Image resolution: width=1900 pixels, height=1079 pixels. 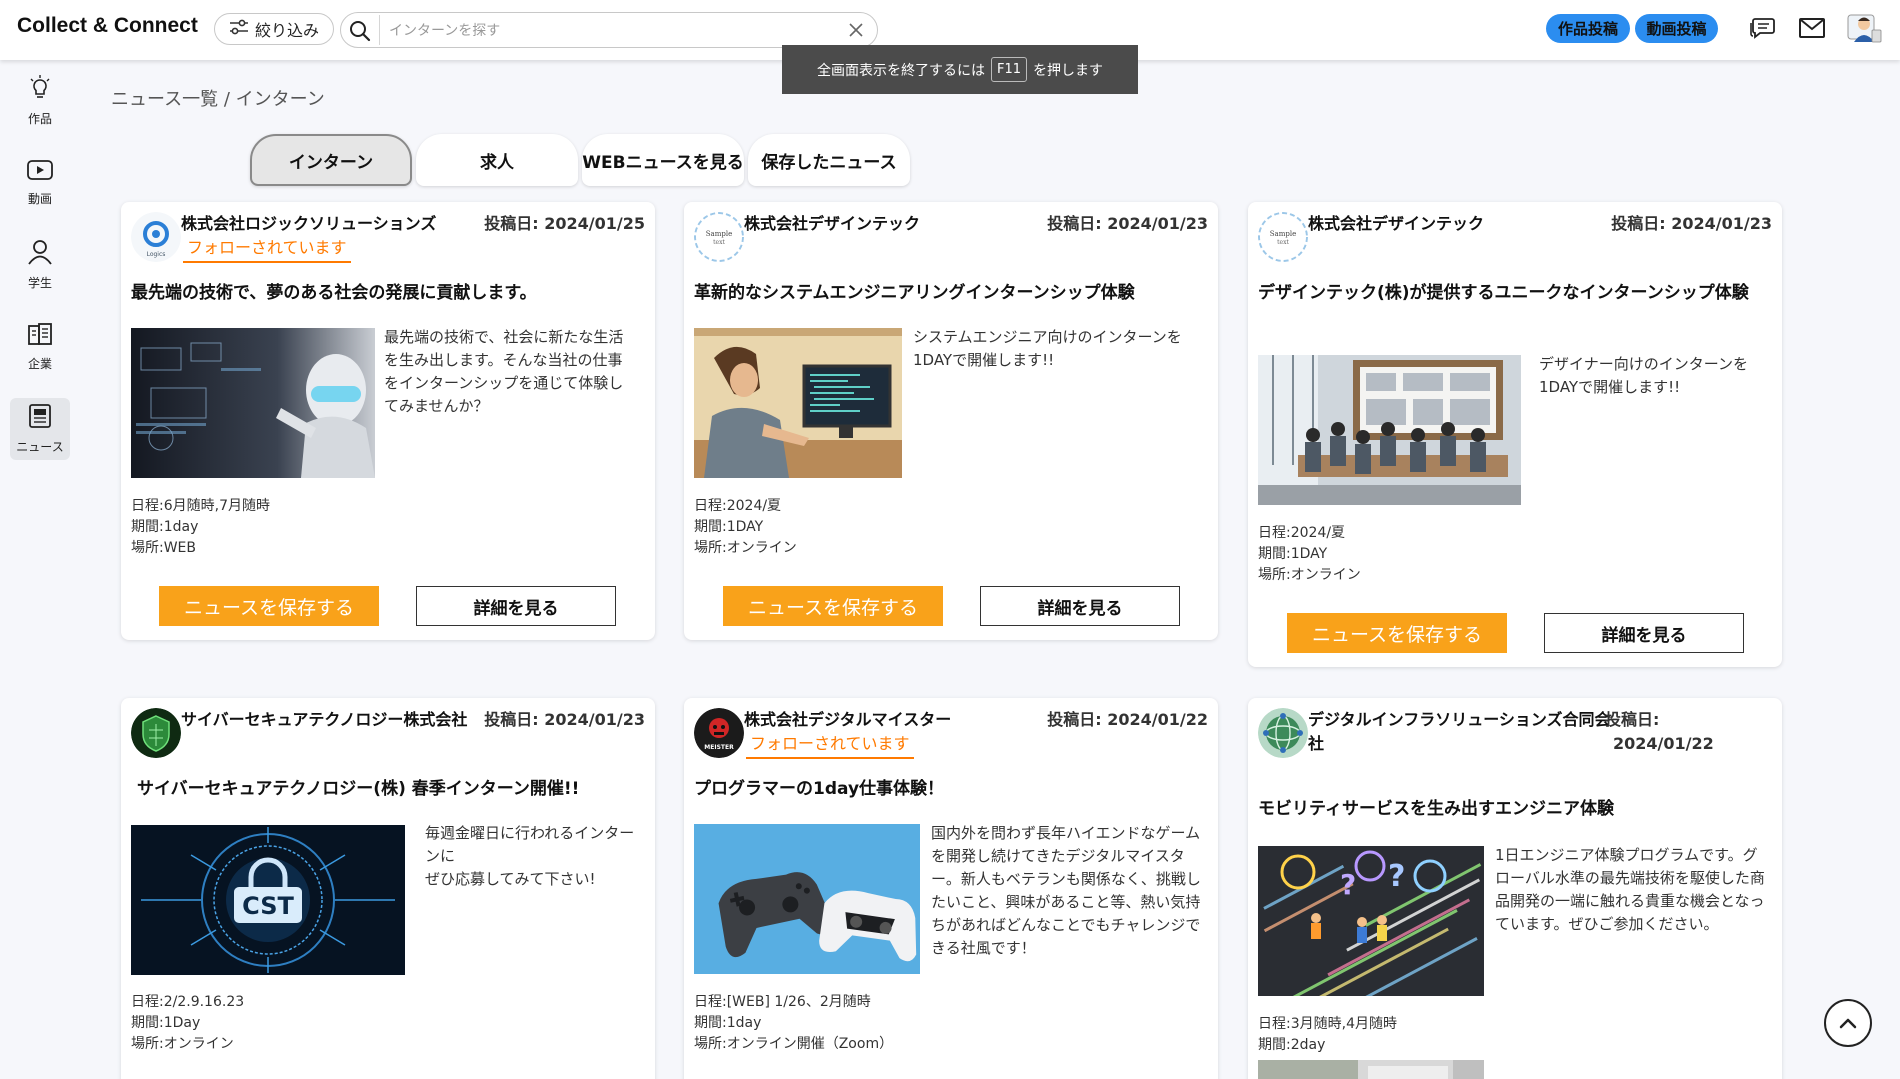 I want to click on person-icon, so click(x=40, y=253).